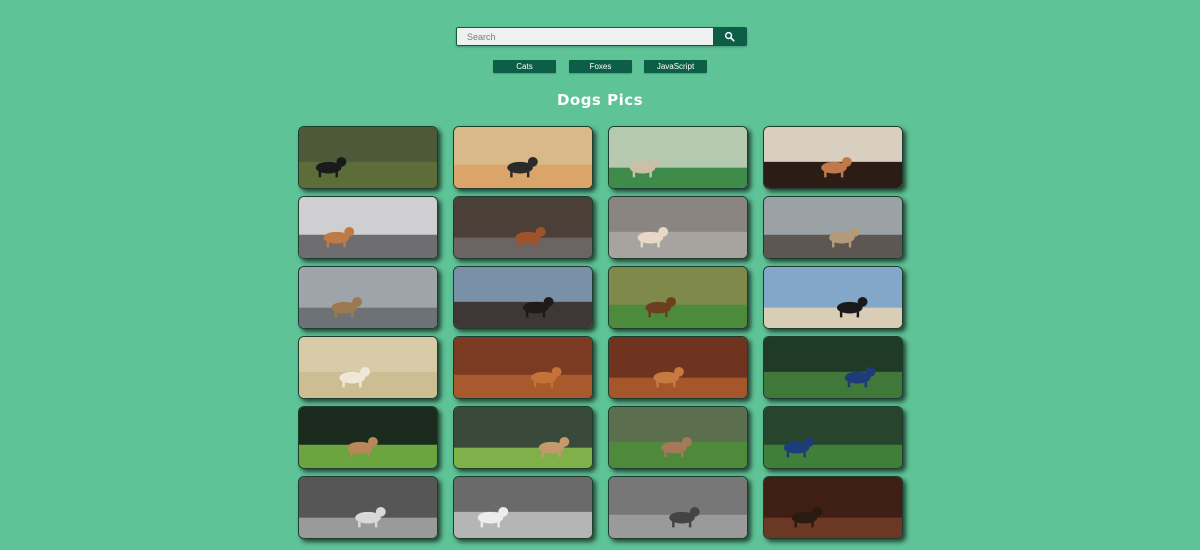 The height and width of the screenshot is (550, 1200). I want to click on category-nav: Cats Foxes JavaScript, so click(600, 66).